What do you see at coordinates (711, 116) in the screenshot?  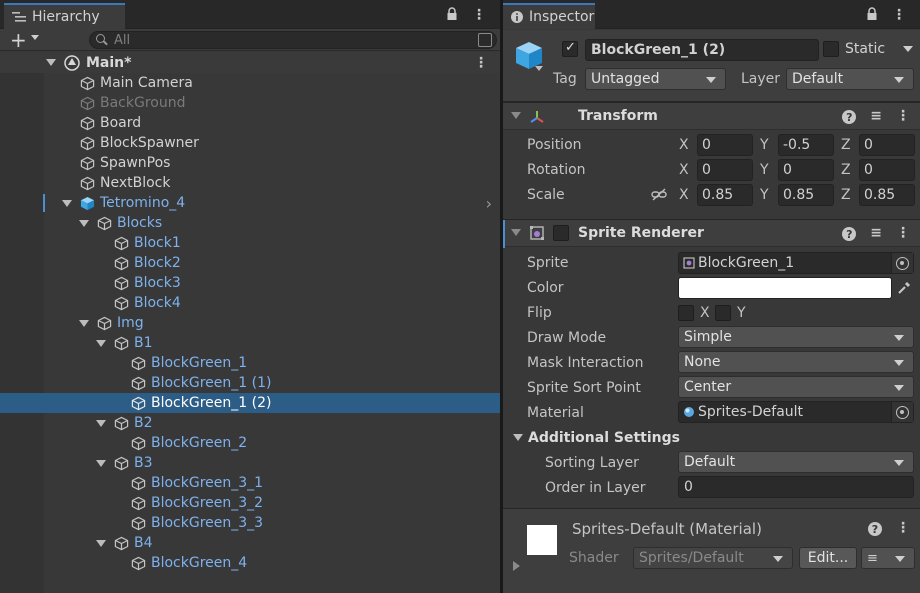 I see `transform-header: Transform ? ≡ ⋮` at bounding box center [711, 116].